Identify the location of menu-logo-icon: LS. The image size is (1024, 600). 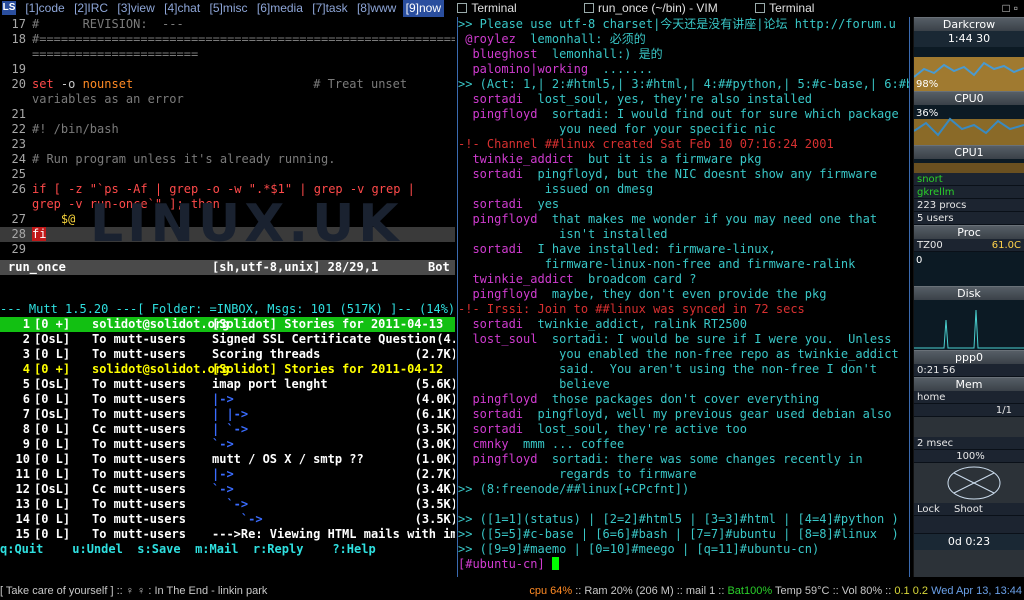
(9, 8).